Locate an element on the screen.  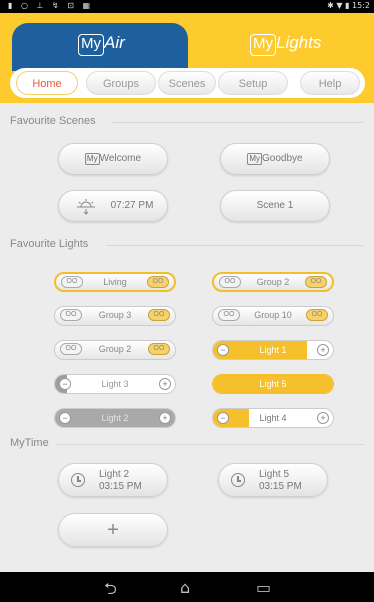
status-icons: ✱ ▼ ▮ is located at coordinates (338, 5).